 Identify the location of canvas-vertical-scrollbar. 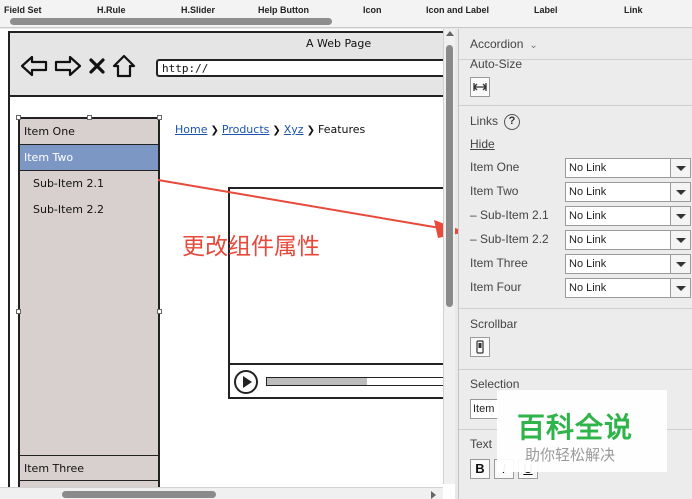
(449, 256).